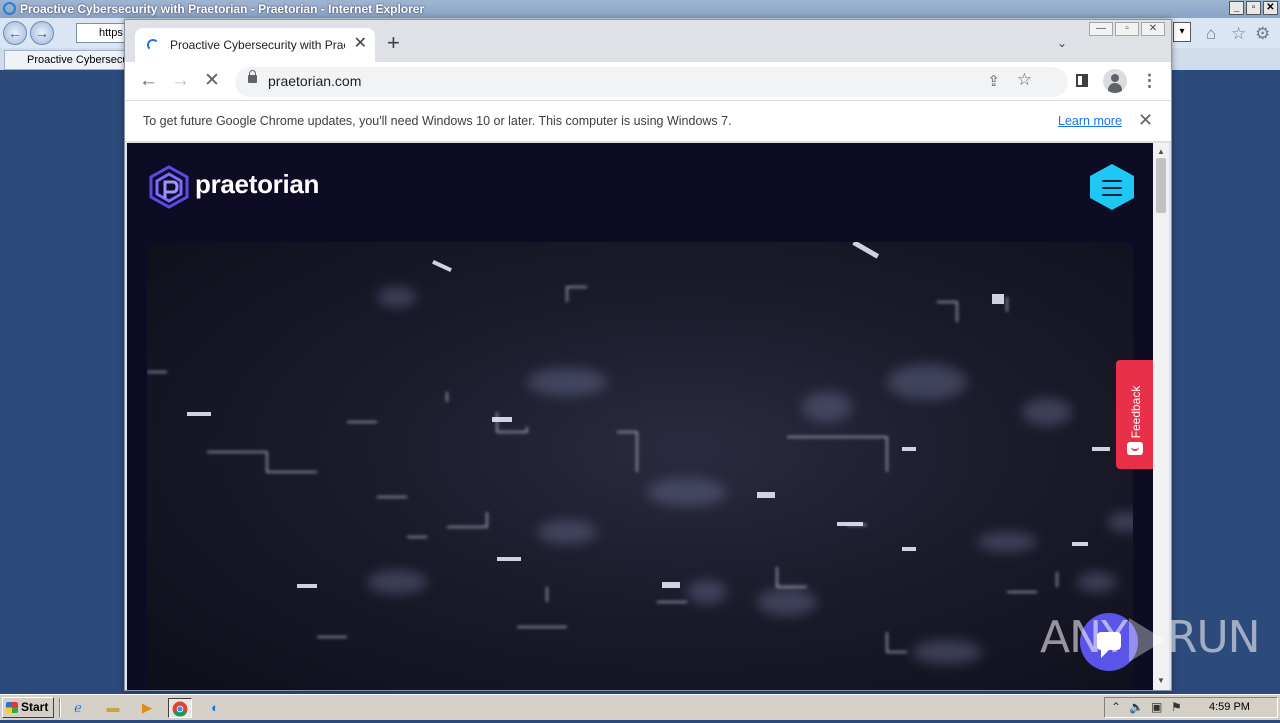 The width and height of the screenshot is (1280, 723). What do you see at coordinates (1161, 151) in the screenshot?
I see `scroll-up-arrow-icon: ▲` at bounding box center [1161, 151].